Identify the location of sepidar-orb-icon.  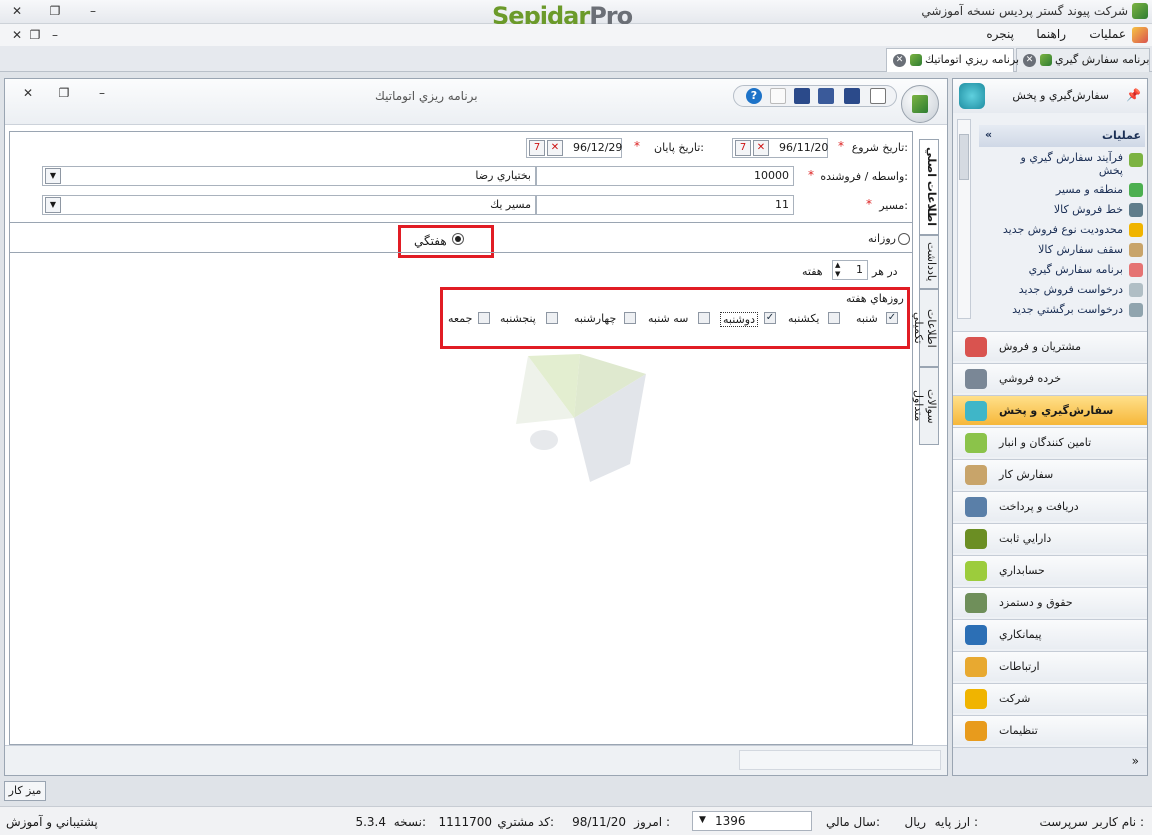
(920, 104).